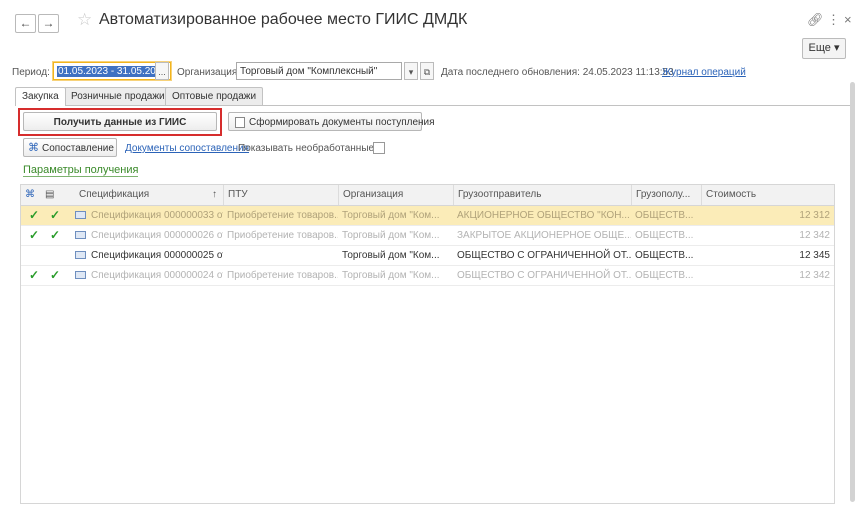 The width and height of the screenshot is (858, 510). What do you see at coordinates (84, 20) in the screenshot?
I see `favorite-star-icon: ☆` at bounding box center [84, 20].